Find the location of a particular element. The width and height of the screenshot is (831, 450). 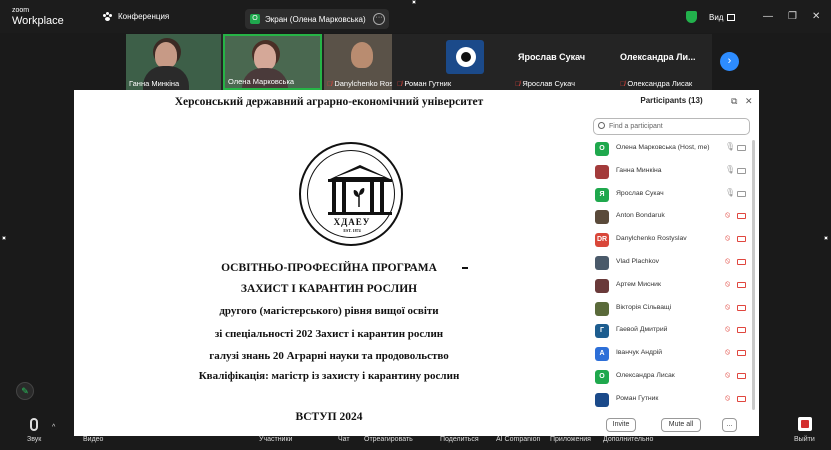

participant-name: Іванчук Андрій is located at coordinates (639, 353).